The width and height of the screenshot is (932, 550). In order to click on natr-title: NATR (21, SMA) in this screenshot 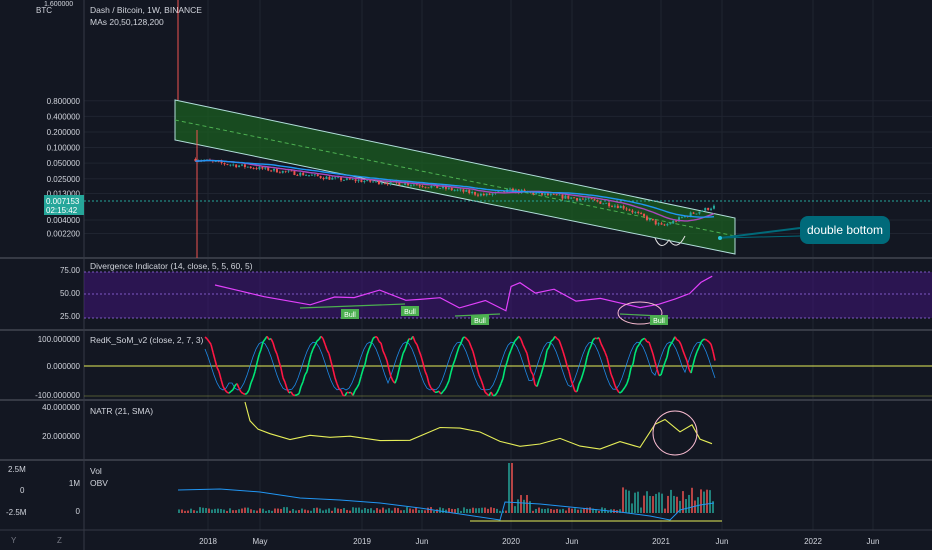, I will do `click(121, 411)`.